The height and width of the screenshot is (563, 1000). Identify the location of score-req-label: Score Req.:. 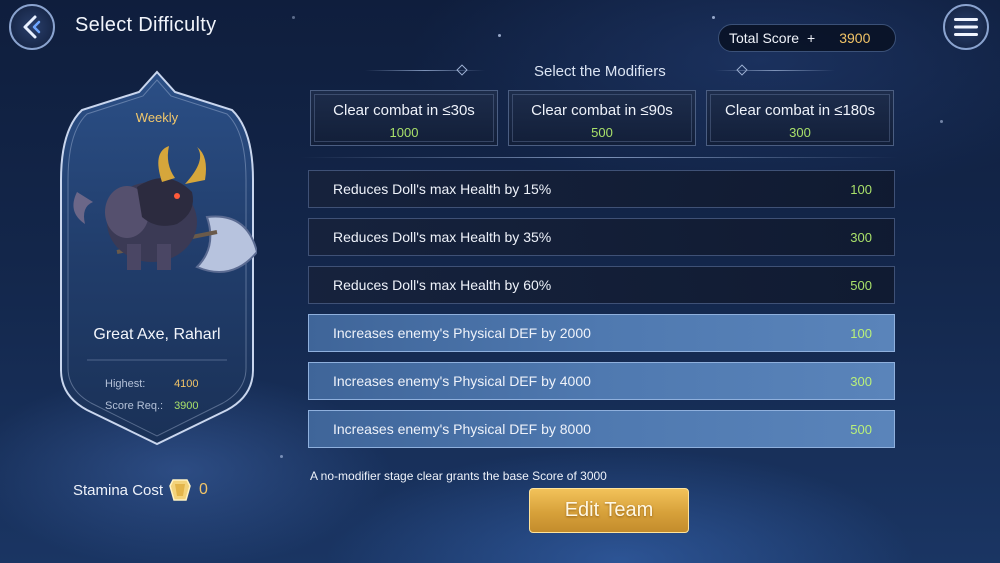
(134, 406).